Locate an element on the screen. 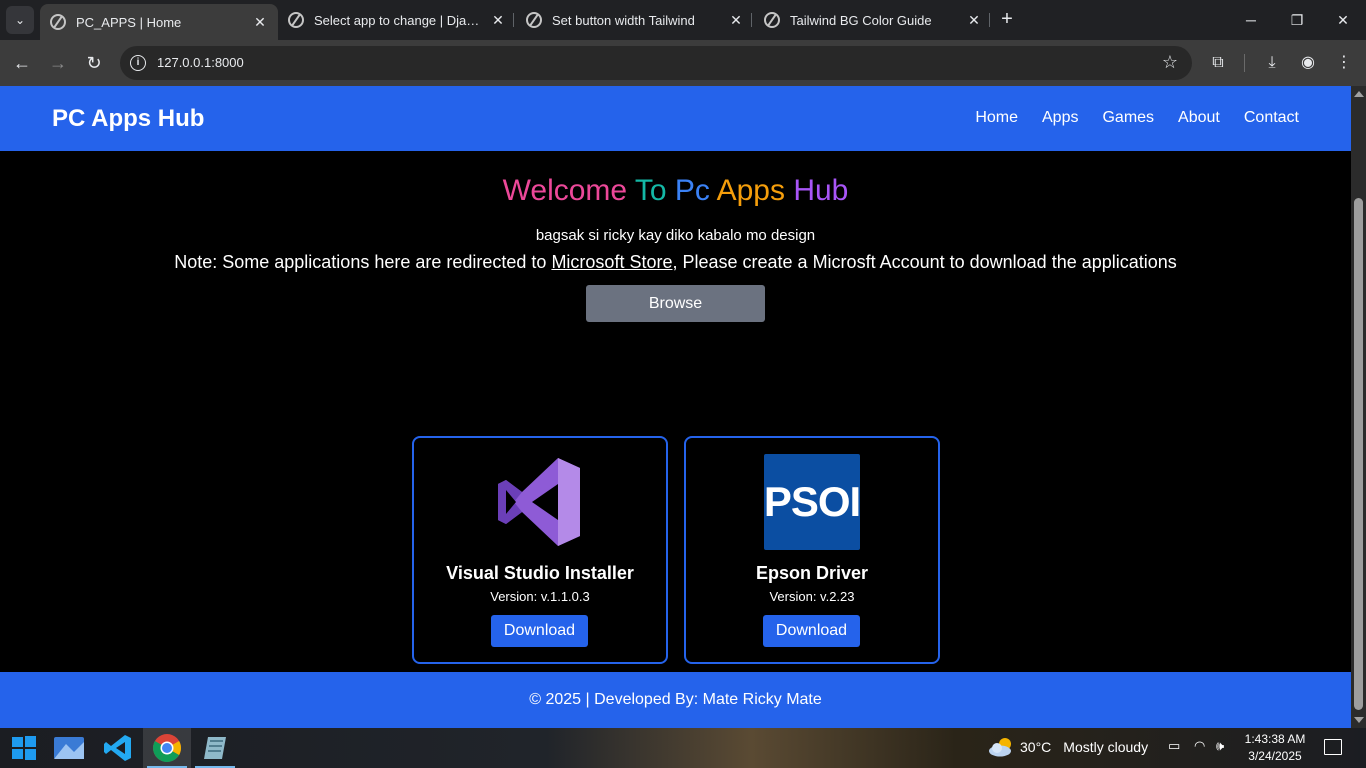 This screenshot has width=1366, height=768. scroll-down-arrow-icon is located at coordinates (1359, 720).